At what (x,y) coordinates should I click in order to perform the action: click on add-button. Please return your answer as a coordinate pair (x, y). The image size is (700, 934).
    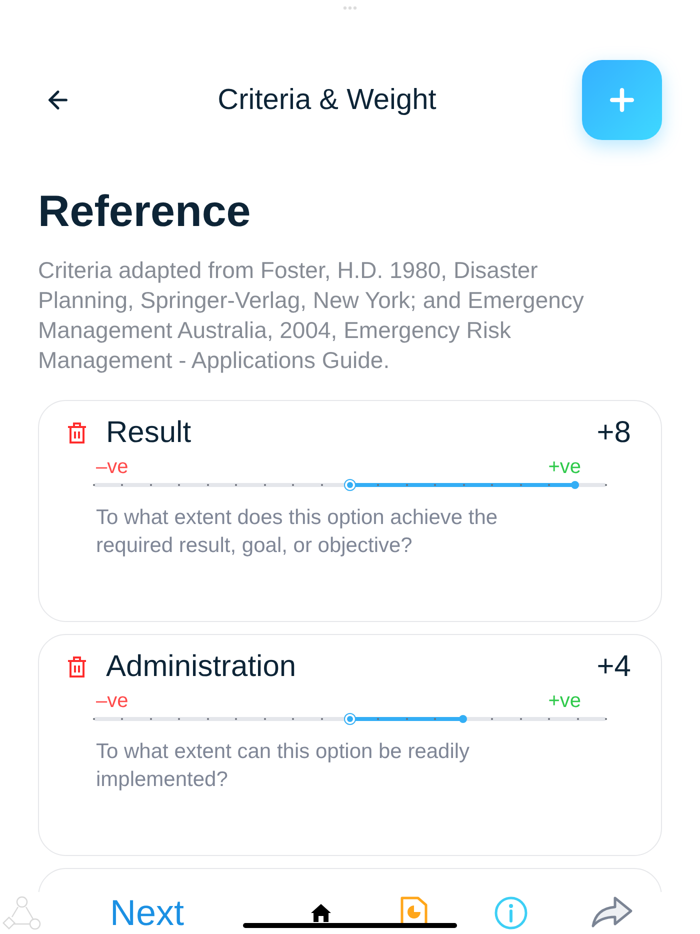
    Looking at the image, I should click on (622, 100).